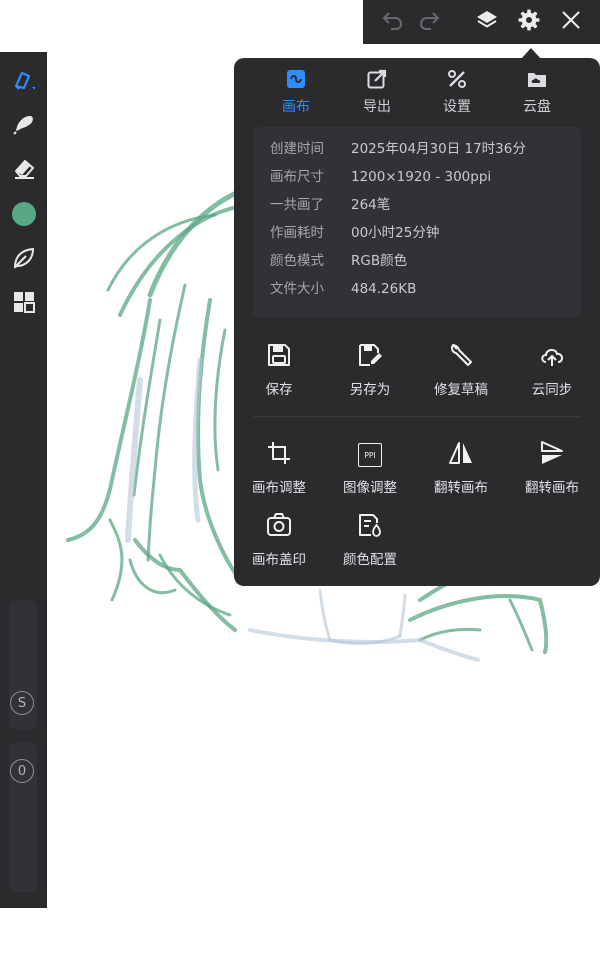 The width and height of the screenshot is (600, 960). Describe the element at coordinates (552, 455) in the screenshot. I see `flip-vertical-icon` at that location.